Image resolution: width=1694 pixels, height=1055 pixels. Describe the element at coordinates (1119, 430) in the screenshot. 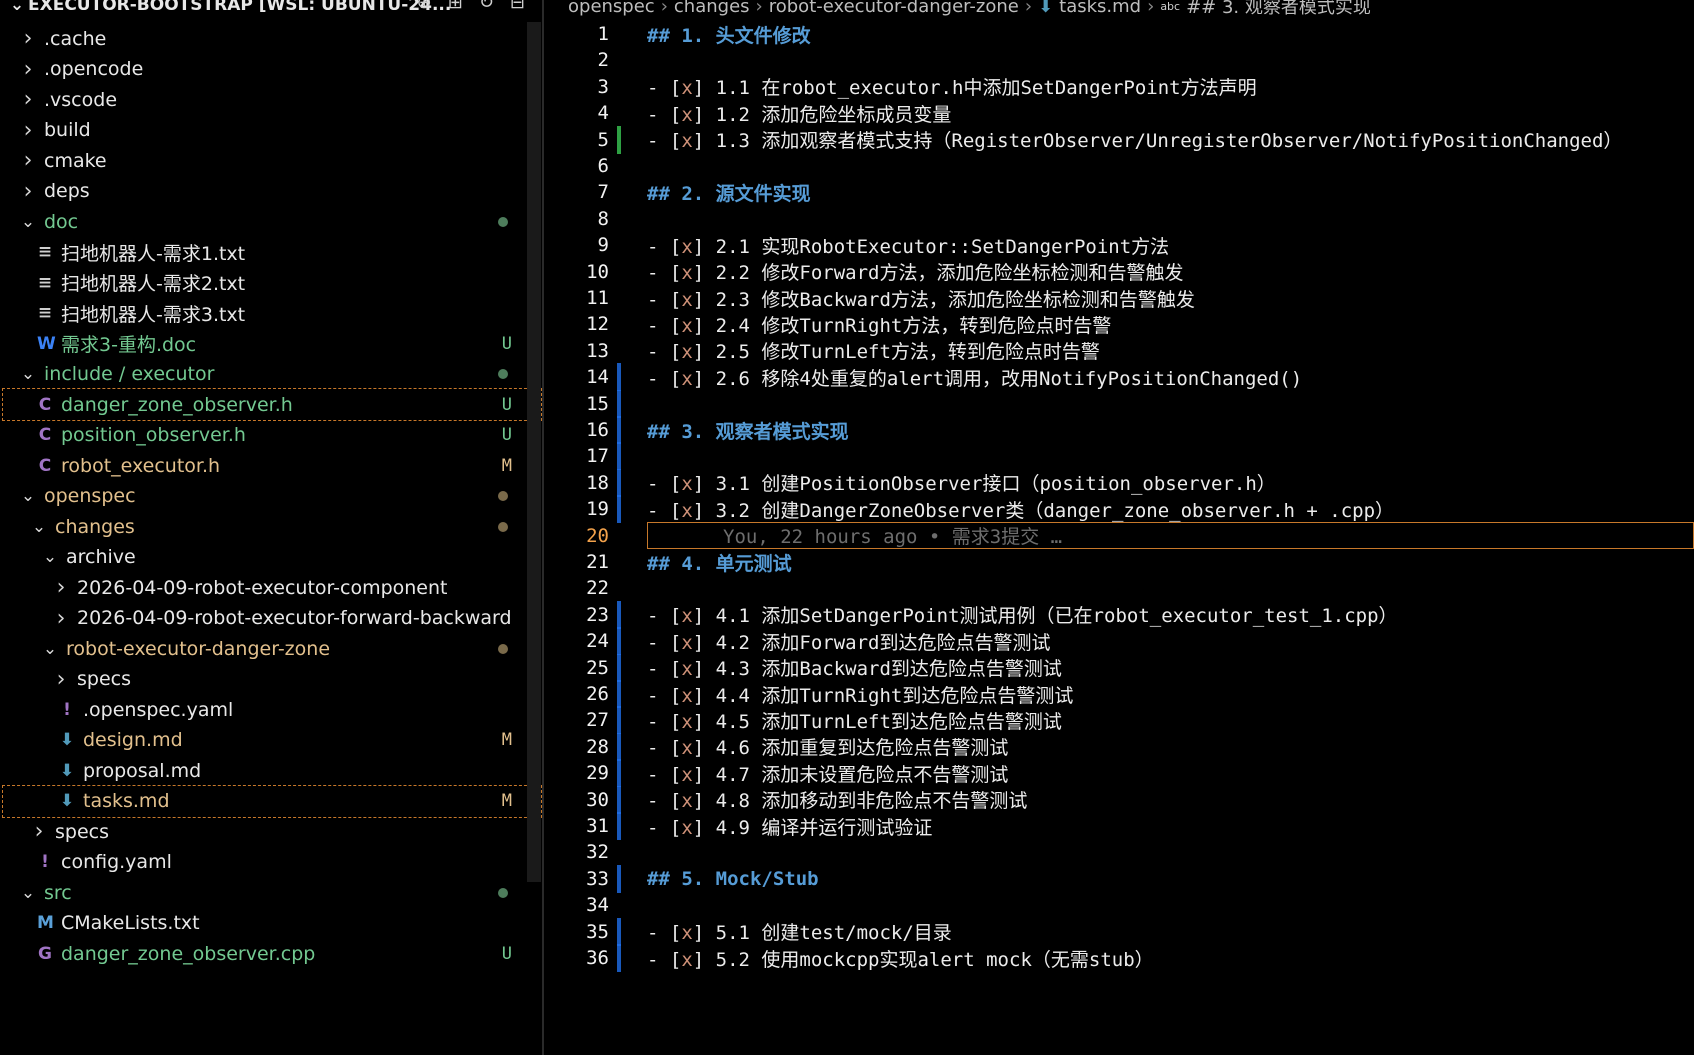

I see `code-line: 16 ## 3. 观察者模式实现` at that location.